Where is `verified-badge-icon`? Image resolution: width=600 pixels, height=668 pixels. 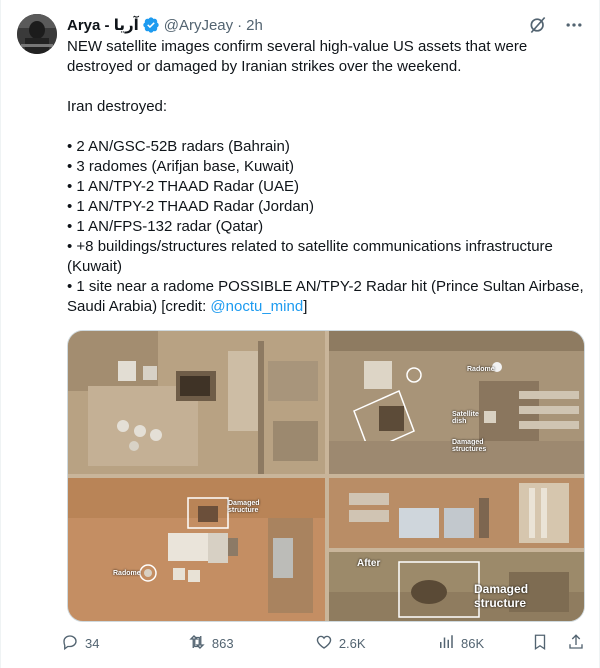 verified-badge-icon is located at coordinates (151, 25).